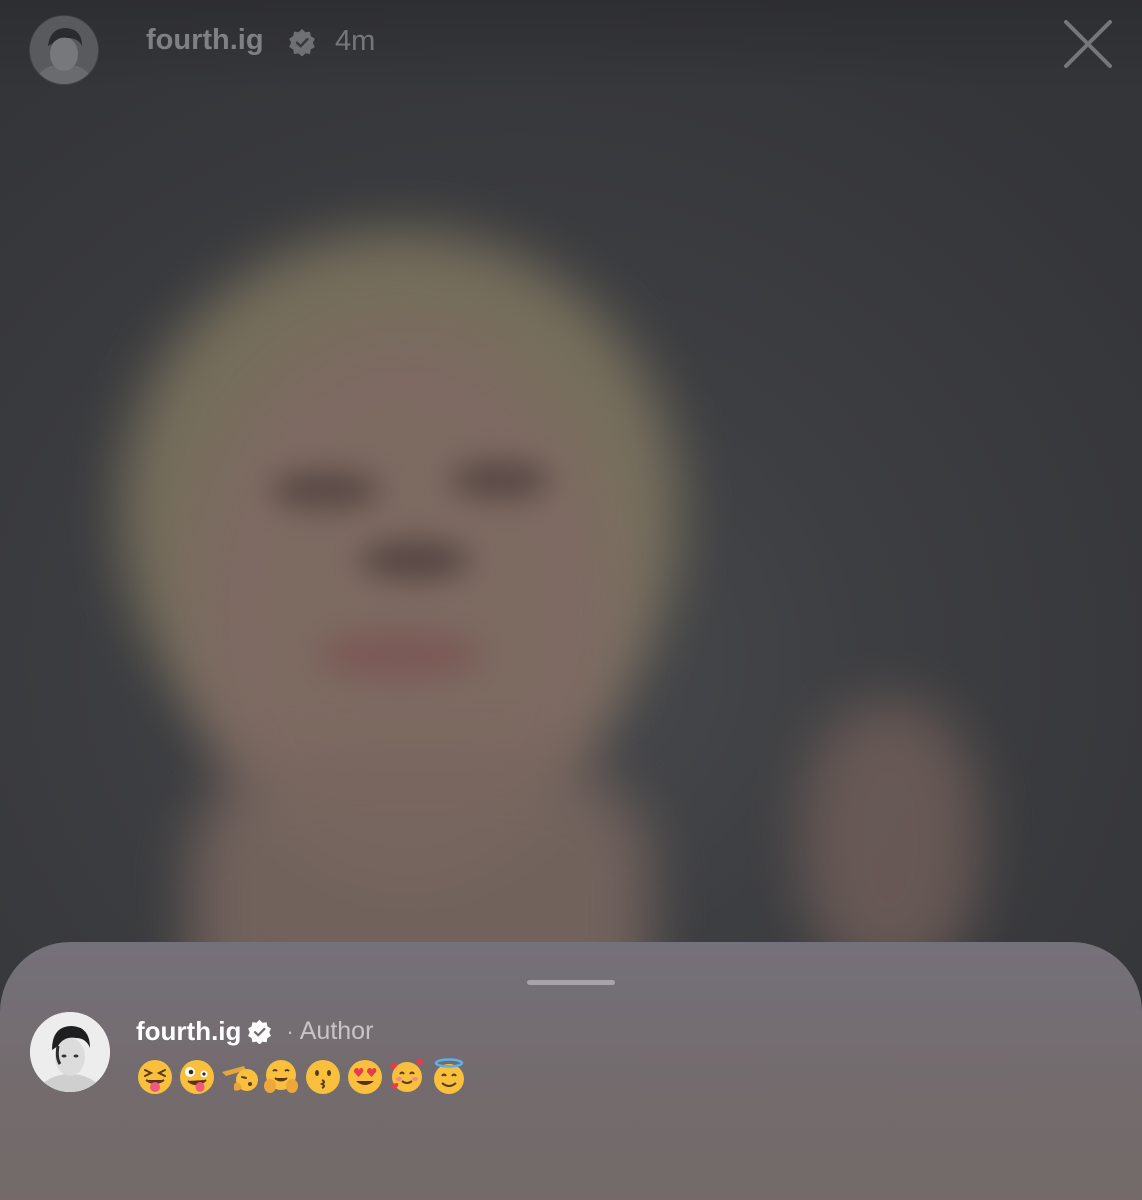 Image resolution: width=1142 pixels, height=1200 pixels. I want to click on zany-face-icon, so click(197, 1077).